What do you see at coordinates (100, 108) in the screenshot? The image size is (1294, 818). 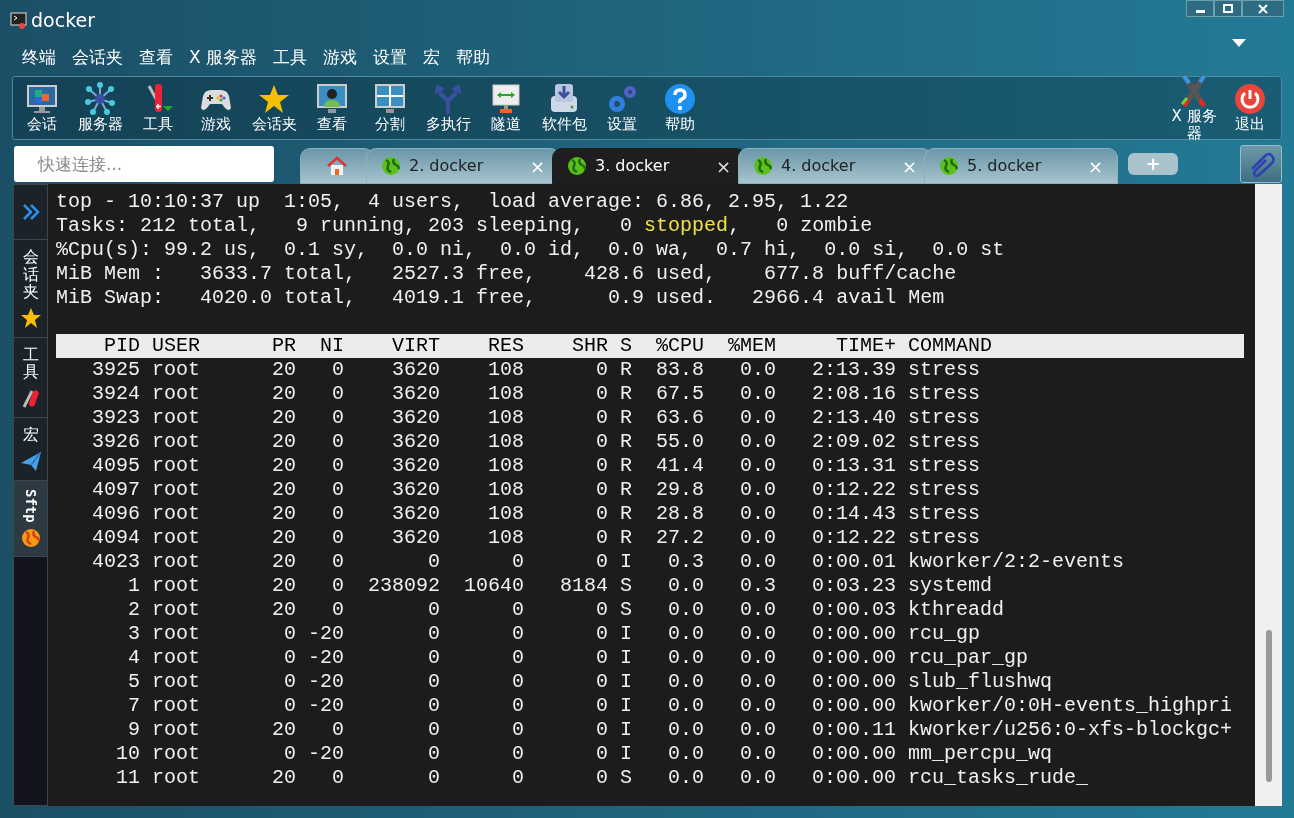 I see `toolbar-button: 服务器` at bounding box center [100, 108].